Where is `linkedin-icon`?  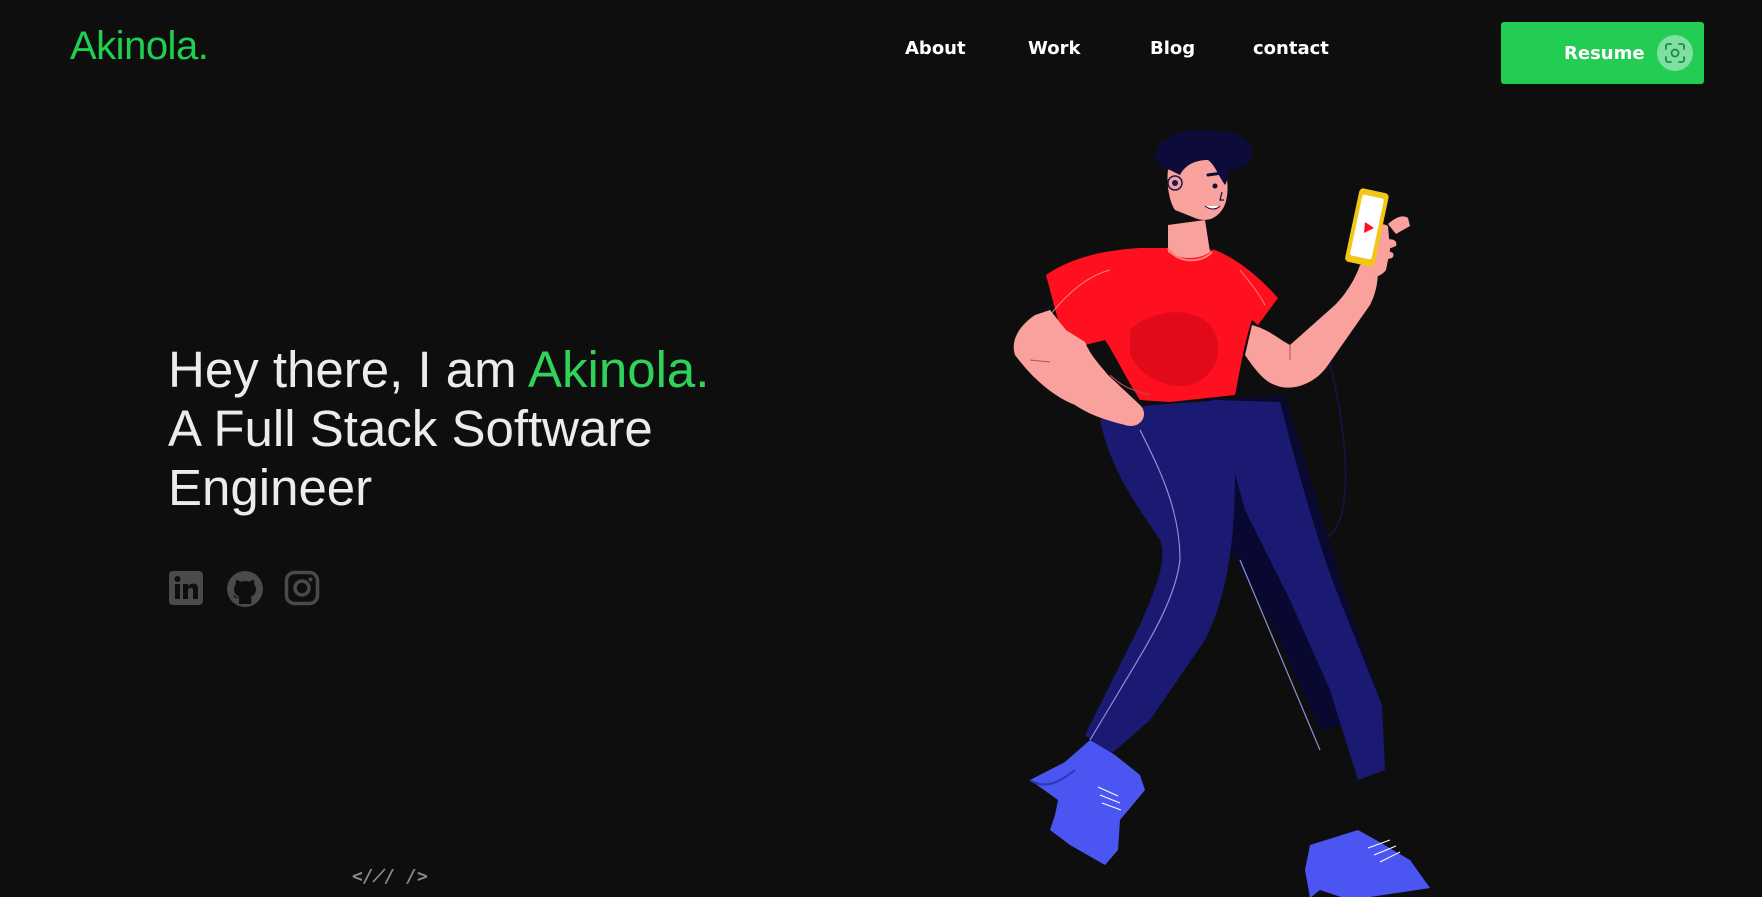 linkedin-icon is located at coordinates (186, 588).